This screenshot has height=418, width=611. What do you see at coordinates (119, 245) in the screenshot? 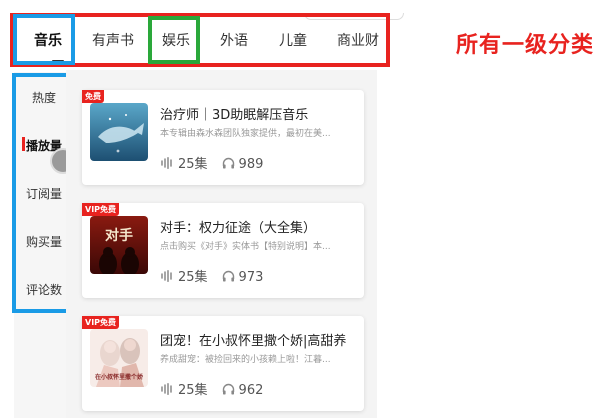
I see `album-cover-image: 对手` at bounding box center [119, 245].